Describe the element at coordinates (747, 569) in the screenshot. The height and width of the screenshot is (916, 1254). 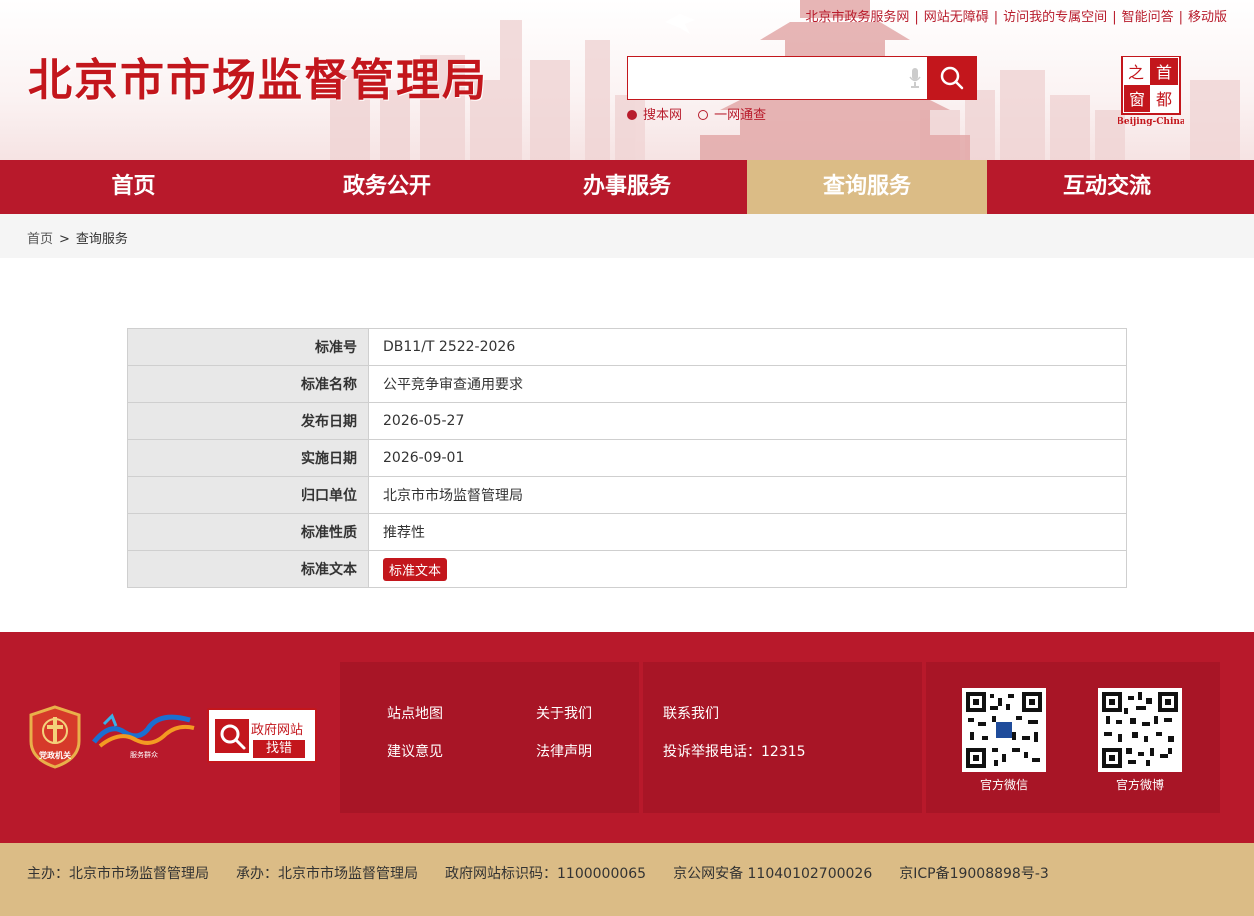
I see `field-value-standard-text: 标准文本` at that location.